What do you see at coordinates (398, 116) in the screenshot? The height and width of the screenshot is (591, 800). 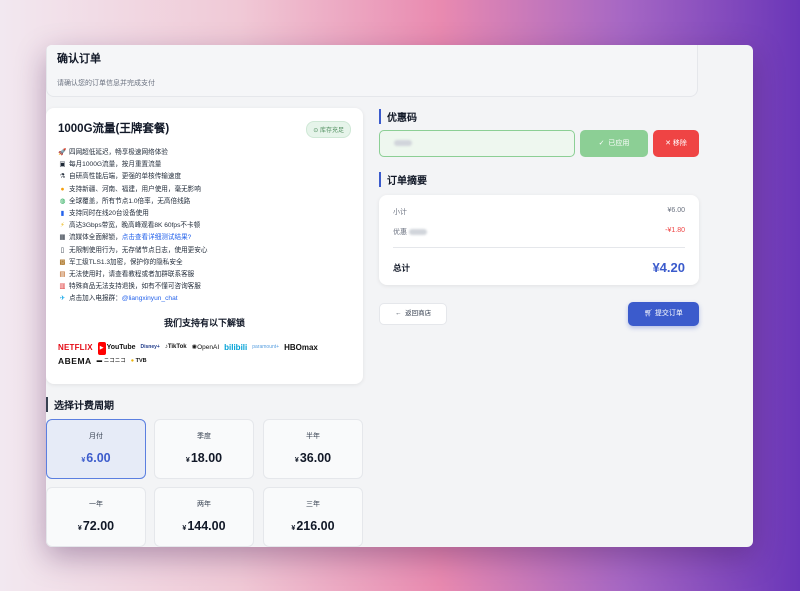 I see `coupon-heading: 优惠码` at bounding box center [398, 116].